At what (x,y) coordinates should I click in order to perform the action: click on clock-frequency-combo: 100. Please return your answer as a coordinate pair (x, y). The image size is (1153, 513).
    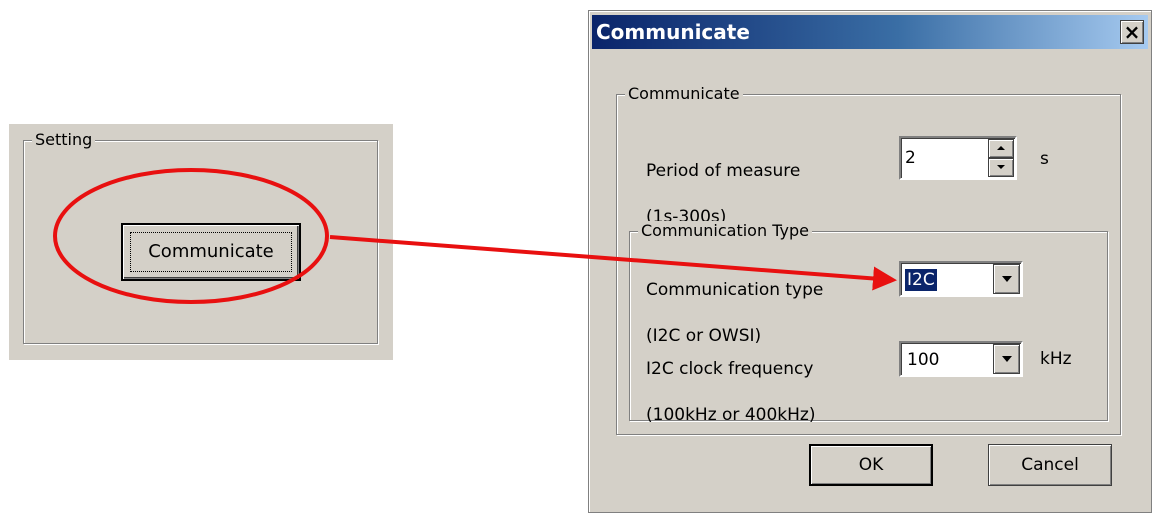
    Looking at the image, I should click on (961, 359).